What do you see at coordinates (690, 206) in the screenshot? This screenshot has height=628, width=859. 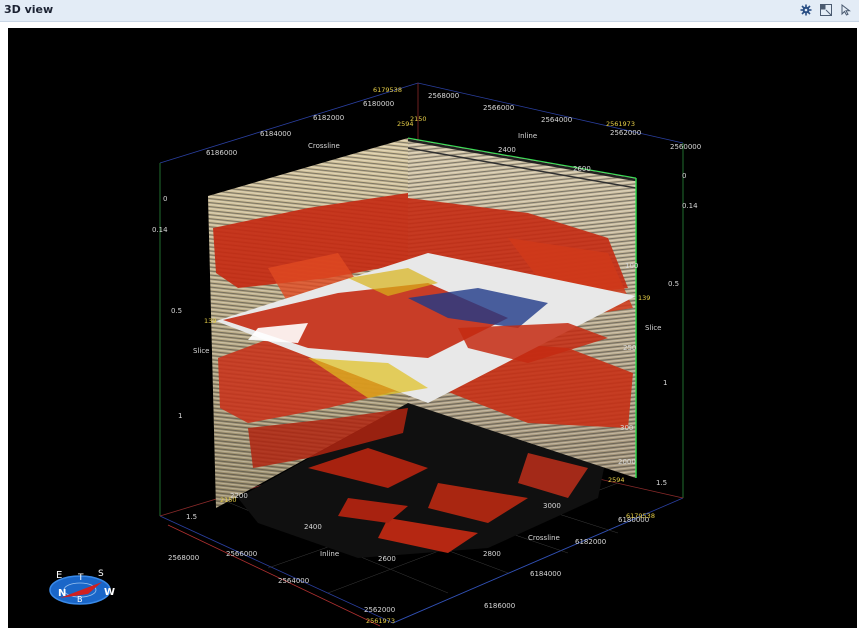 I see `depth-tick-right: 0.14` at bounding box center [690, 206].